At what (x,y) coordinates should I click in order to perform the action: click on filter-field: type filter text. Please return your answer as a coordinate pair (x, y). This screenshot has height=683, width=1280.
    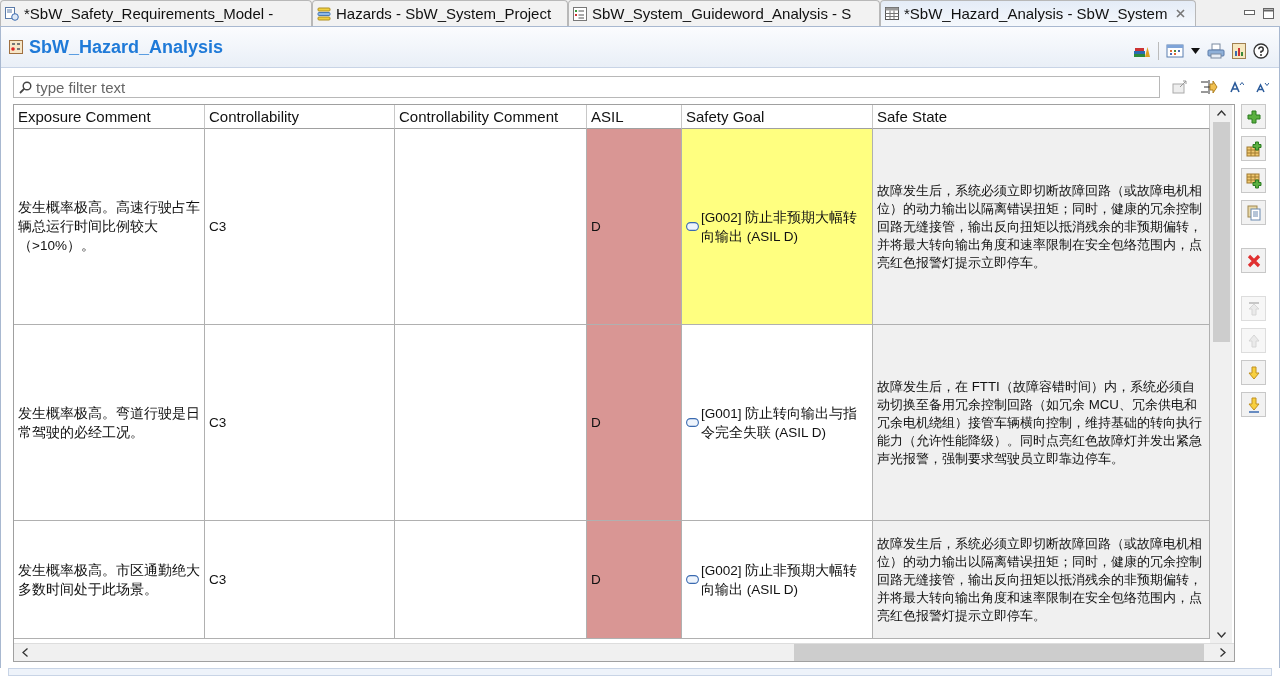
    Looking at the image, I should click on (586, 87).